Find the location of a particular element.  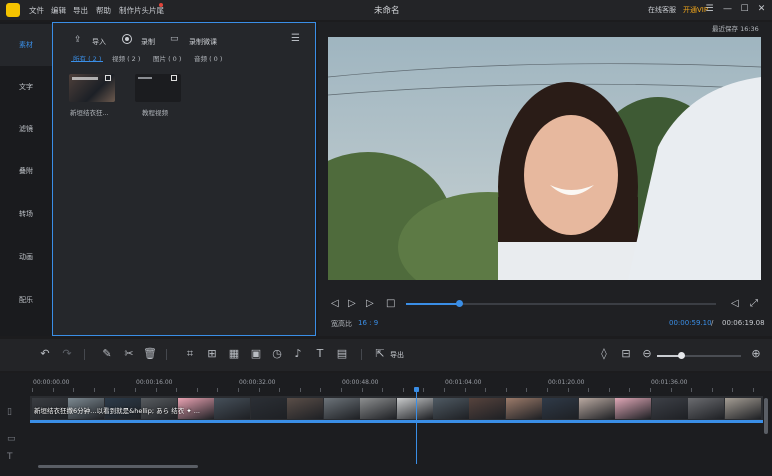

current-time: 00:00:59.10 is located at coordinates (690, 323).